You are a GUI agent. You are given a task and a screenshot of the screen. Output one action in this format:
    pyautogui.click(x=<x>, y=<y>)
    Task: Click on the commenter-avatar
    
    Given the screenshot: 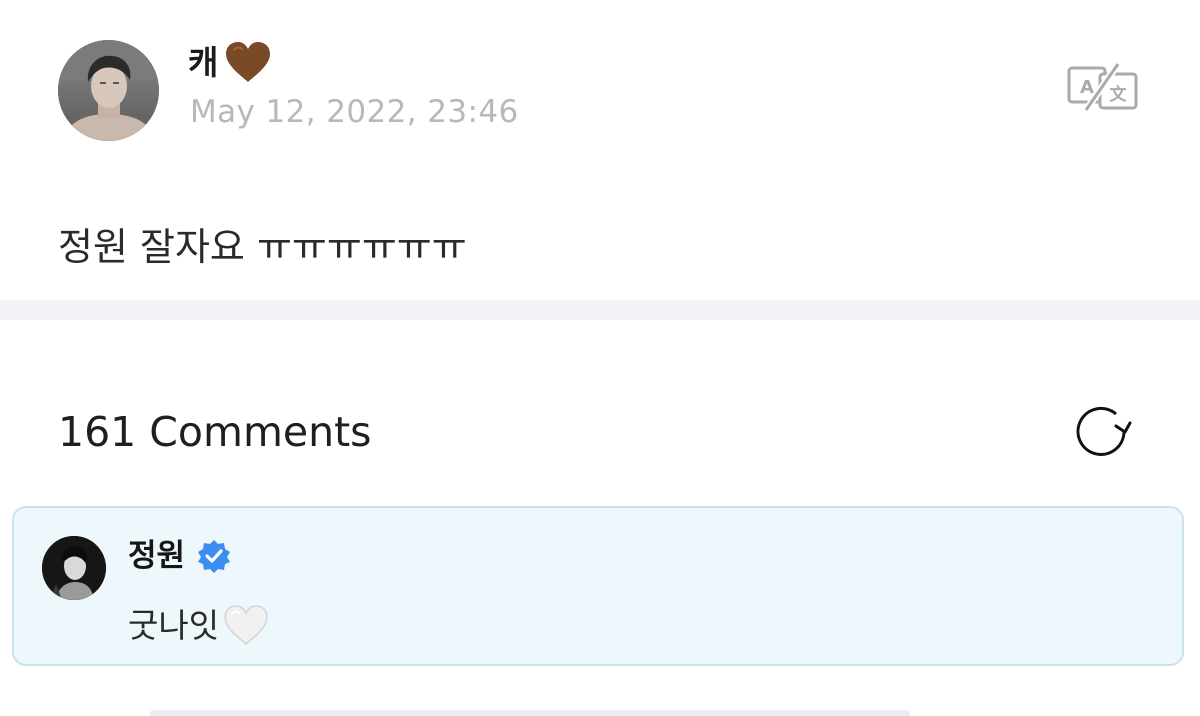 What is the action you would take?
    pyautogui.click(x=74, y=568)
    